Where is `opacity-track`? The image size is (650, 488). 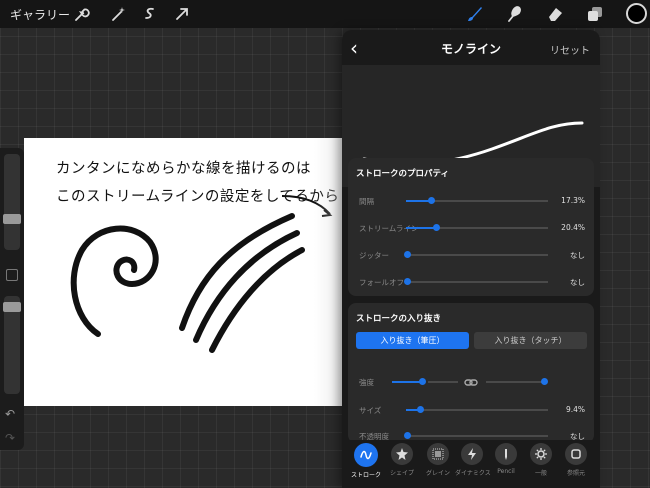 opacity-track is located at coordinates (477, 436).